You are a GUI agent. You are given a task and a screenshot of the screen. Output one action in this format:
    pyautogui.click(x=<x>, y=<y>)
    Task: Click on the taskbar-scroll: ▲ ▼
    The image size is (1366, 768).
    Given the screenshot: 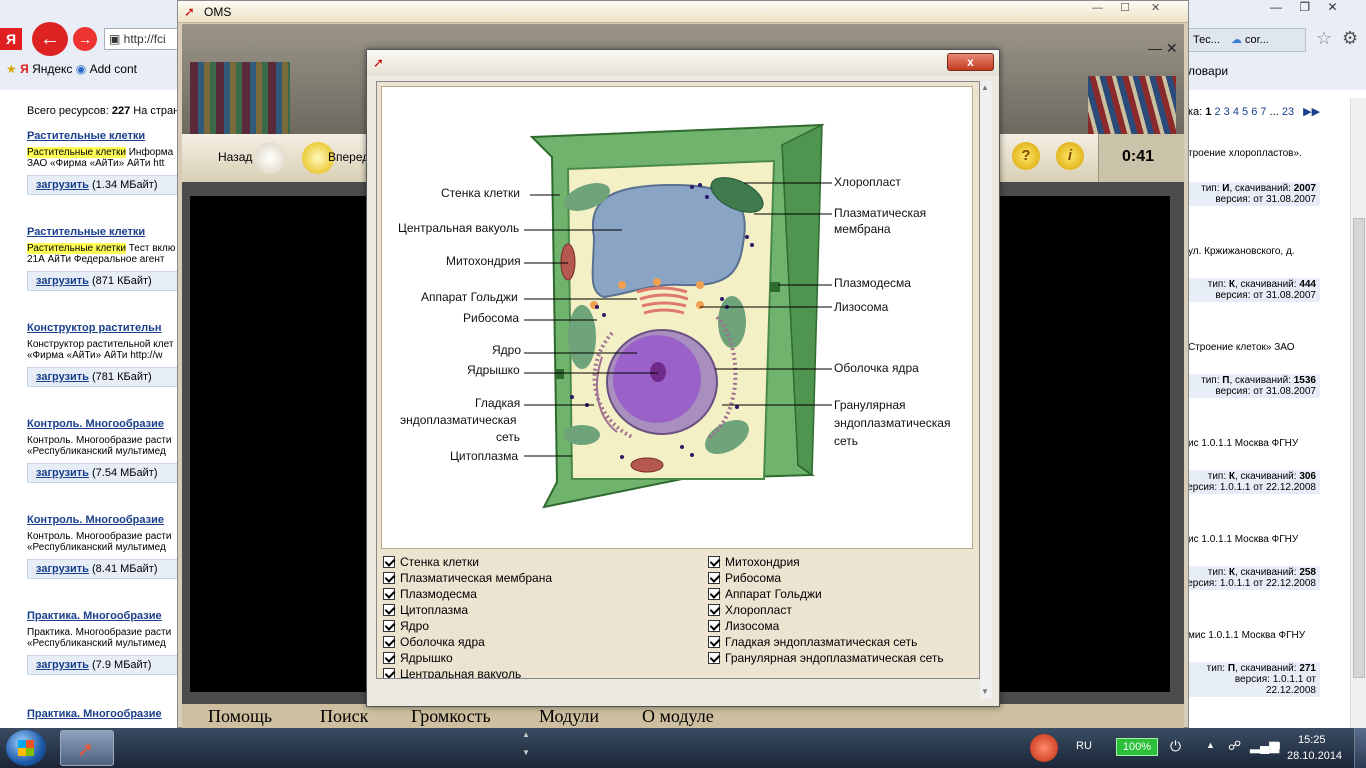 What is the action you would take?
    pyautogui.click(x=528, y=748)
    